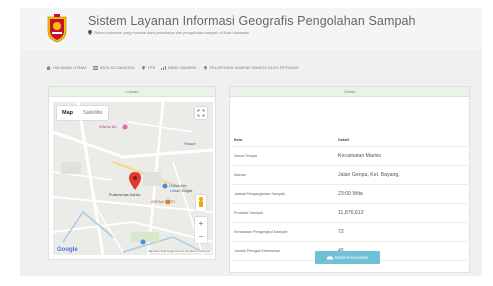 The height and width of the screenshot is (286, 493). What do you see at coordinates (117, 68) in the screenshot?
I see `nav-label-kecamatan: Data Kecamatan` at bounding box center [117, 68].